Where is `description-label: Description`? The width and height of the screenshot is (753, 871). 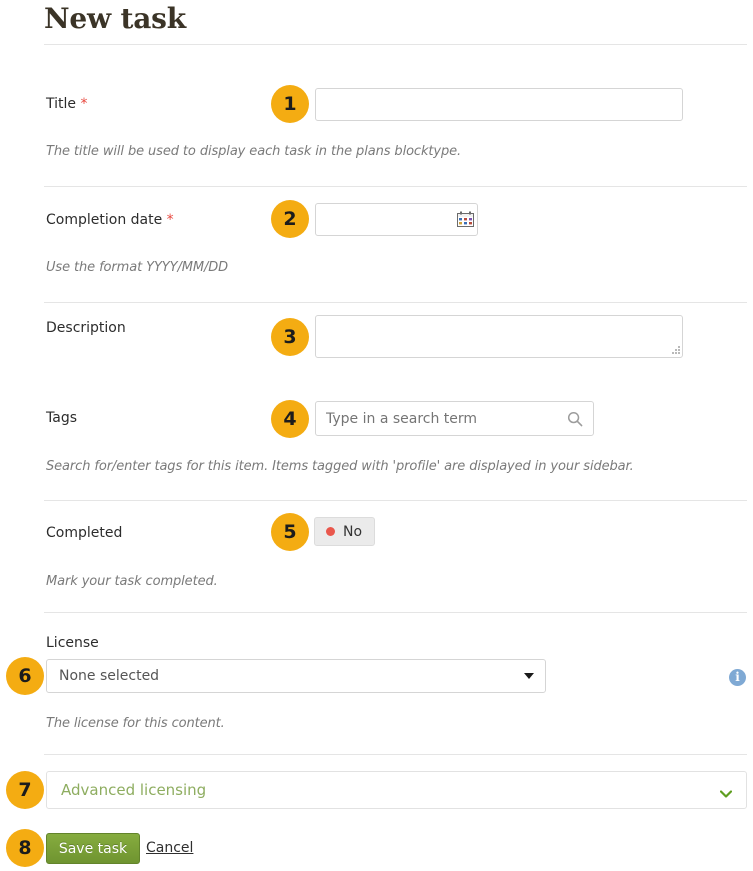
description-label: Description is located at coordinates (86, 328).